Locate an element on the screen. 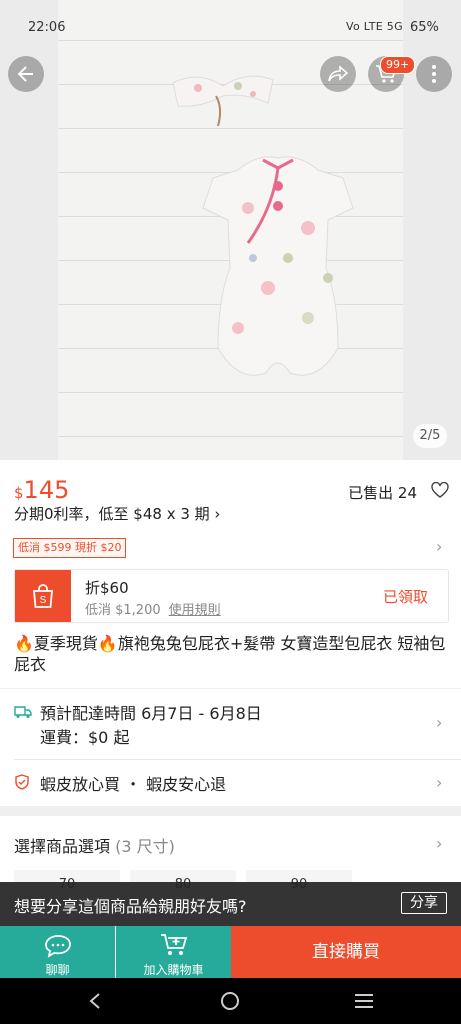 The width and height of the screenshot is (461, 1024). svg-text: S is located at coordinates (43, 600).